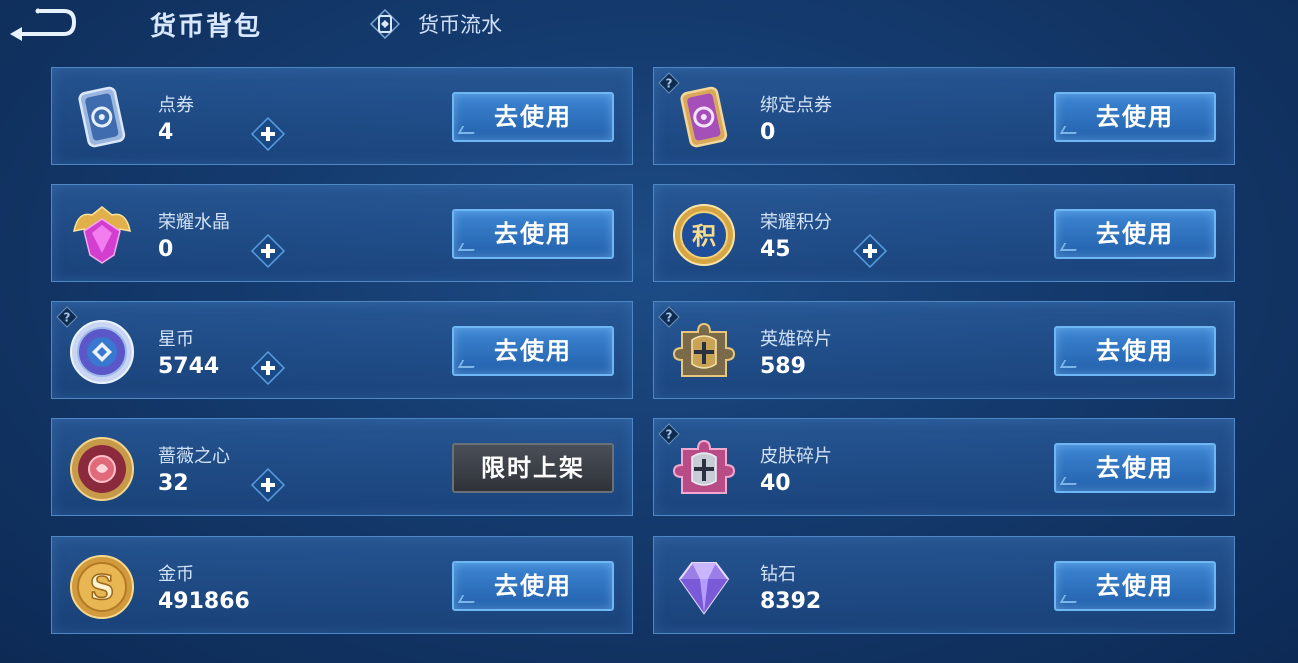 The width and height of the screenshot is (1298, 663). Describe the element at coordinates (166, 132) in the screenshot. I see `currency-count: 4` at that location.